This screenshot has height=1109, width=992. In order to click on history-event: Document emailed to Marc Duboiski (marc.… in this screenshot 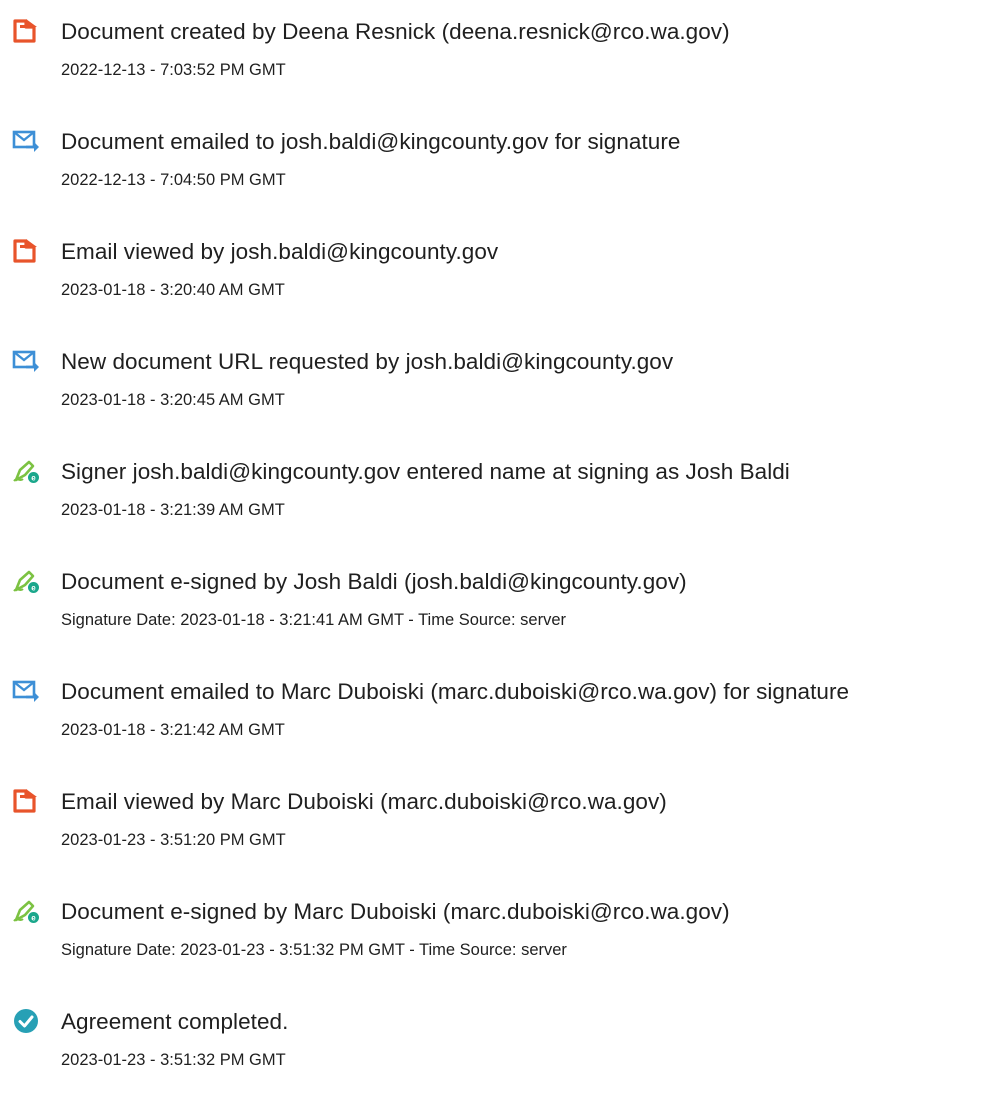, I will do `click(496, 723)`.